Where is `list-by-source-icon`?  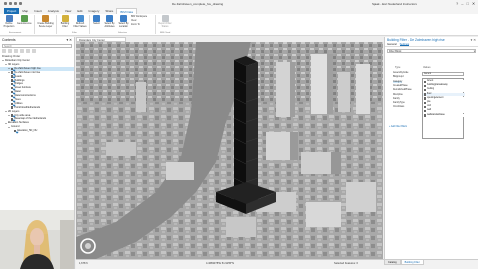 list-by-source-icon is located at coordinates (10, 51).